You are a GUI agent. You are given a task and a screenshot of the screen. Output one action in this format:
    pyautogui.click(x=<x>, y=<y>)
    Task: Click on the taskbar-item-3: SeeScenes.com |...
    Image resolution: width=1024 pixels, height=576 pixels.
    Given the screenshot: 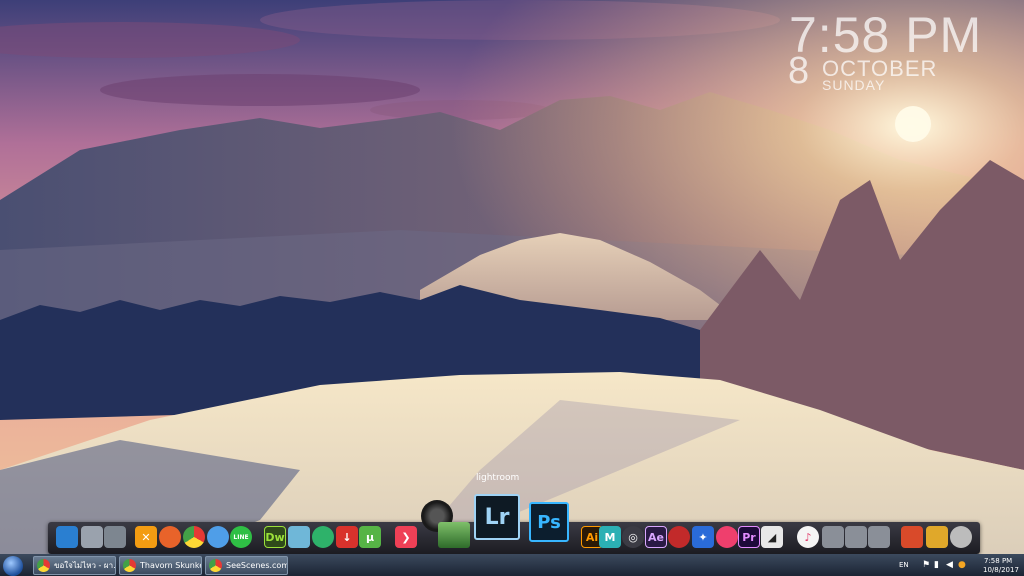 What is the action you would take?
    pyautogui.click(x=246, y=565)
    